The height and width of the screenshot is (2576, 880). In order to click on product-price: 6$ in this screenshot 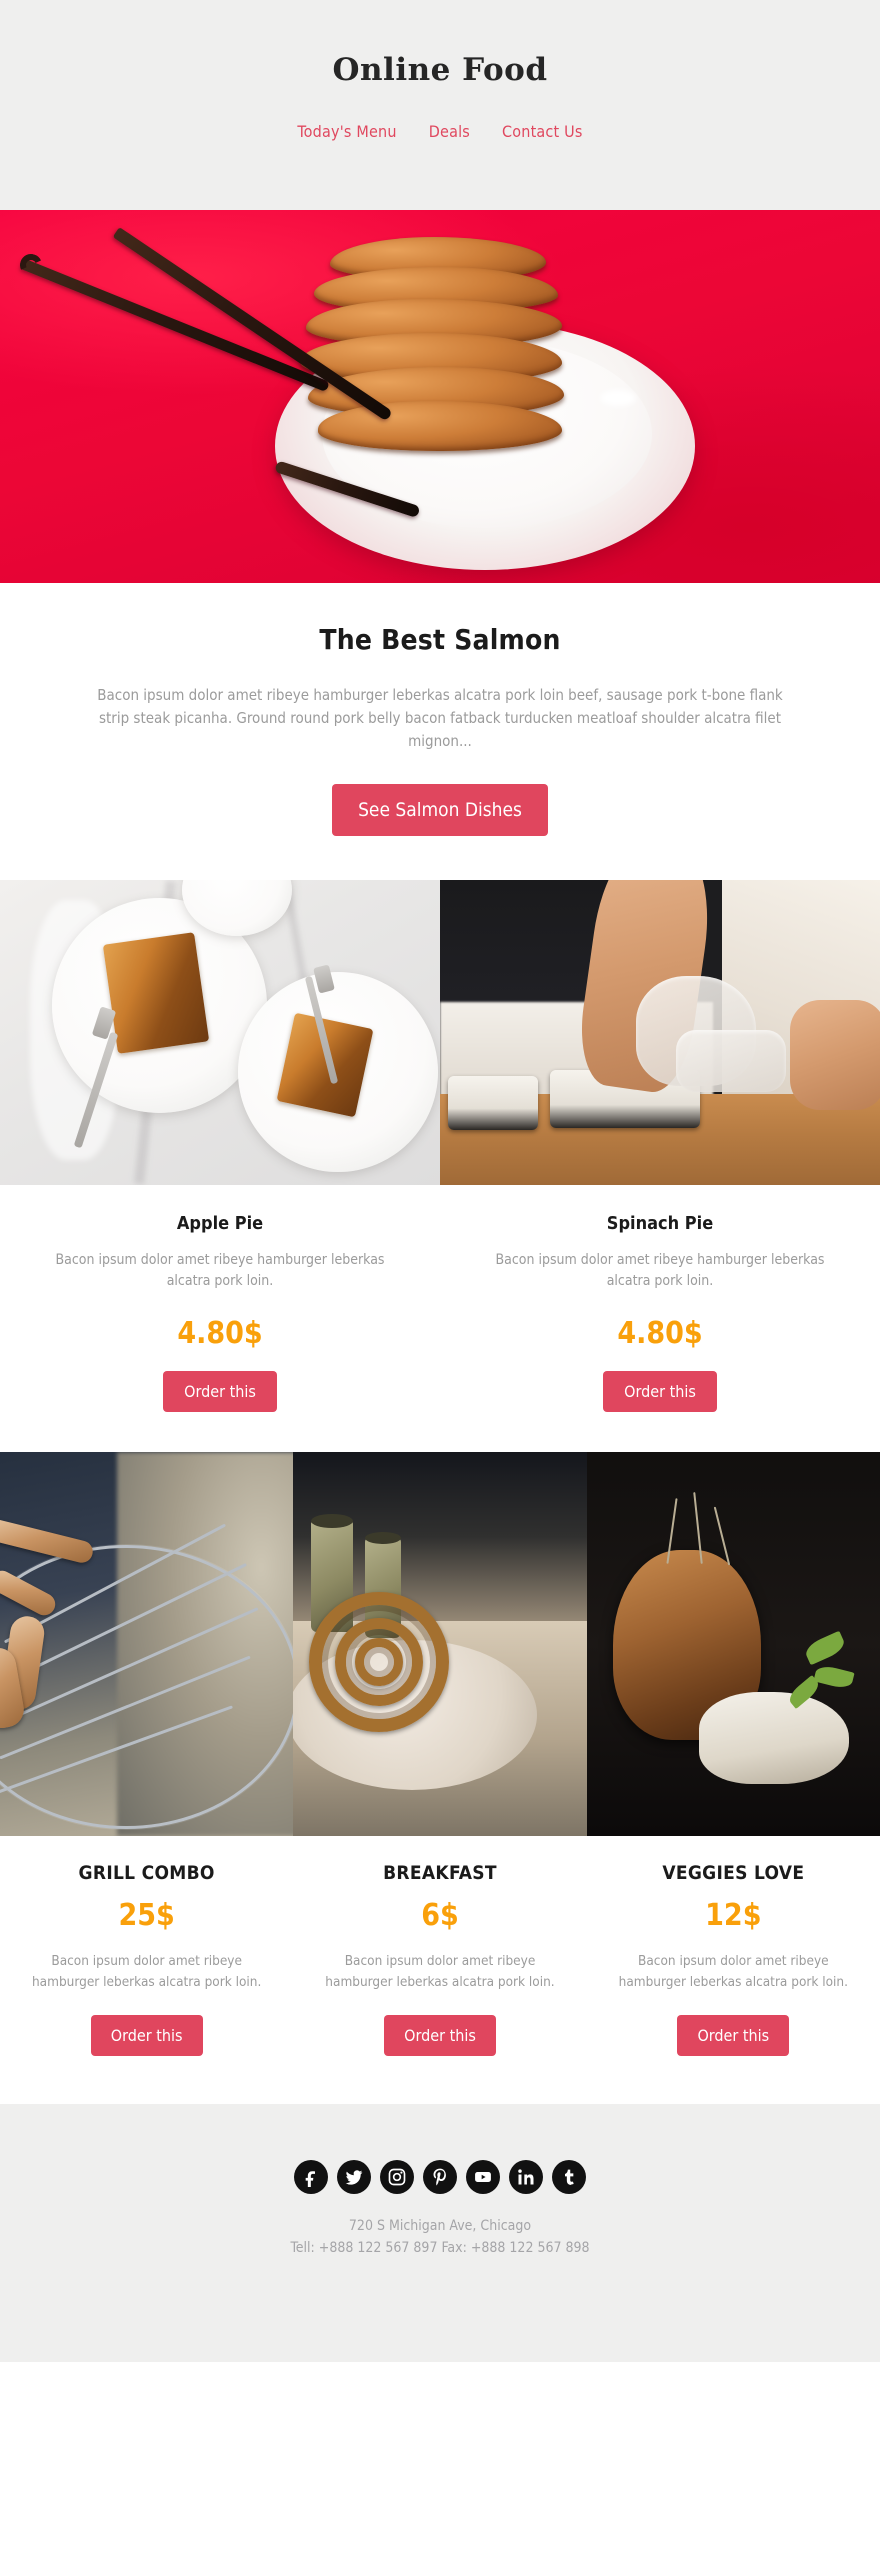, I will do `click(440, 1916)`.